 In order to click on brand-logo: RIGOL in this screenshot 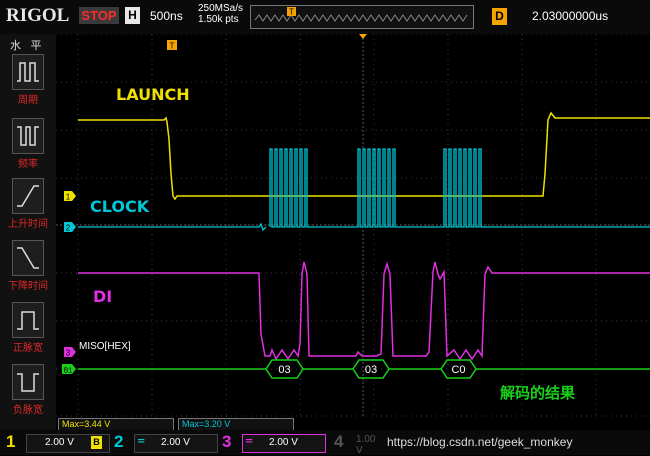, I will do `click(38, 15)`.